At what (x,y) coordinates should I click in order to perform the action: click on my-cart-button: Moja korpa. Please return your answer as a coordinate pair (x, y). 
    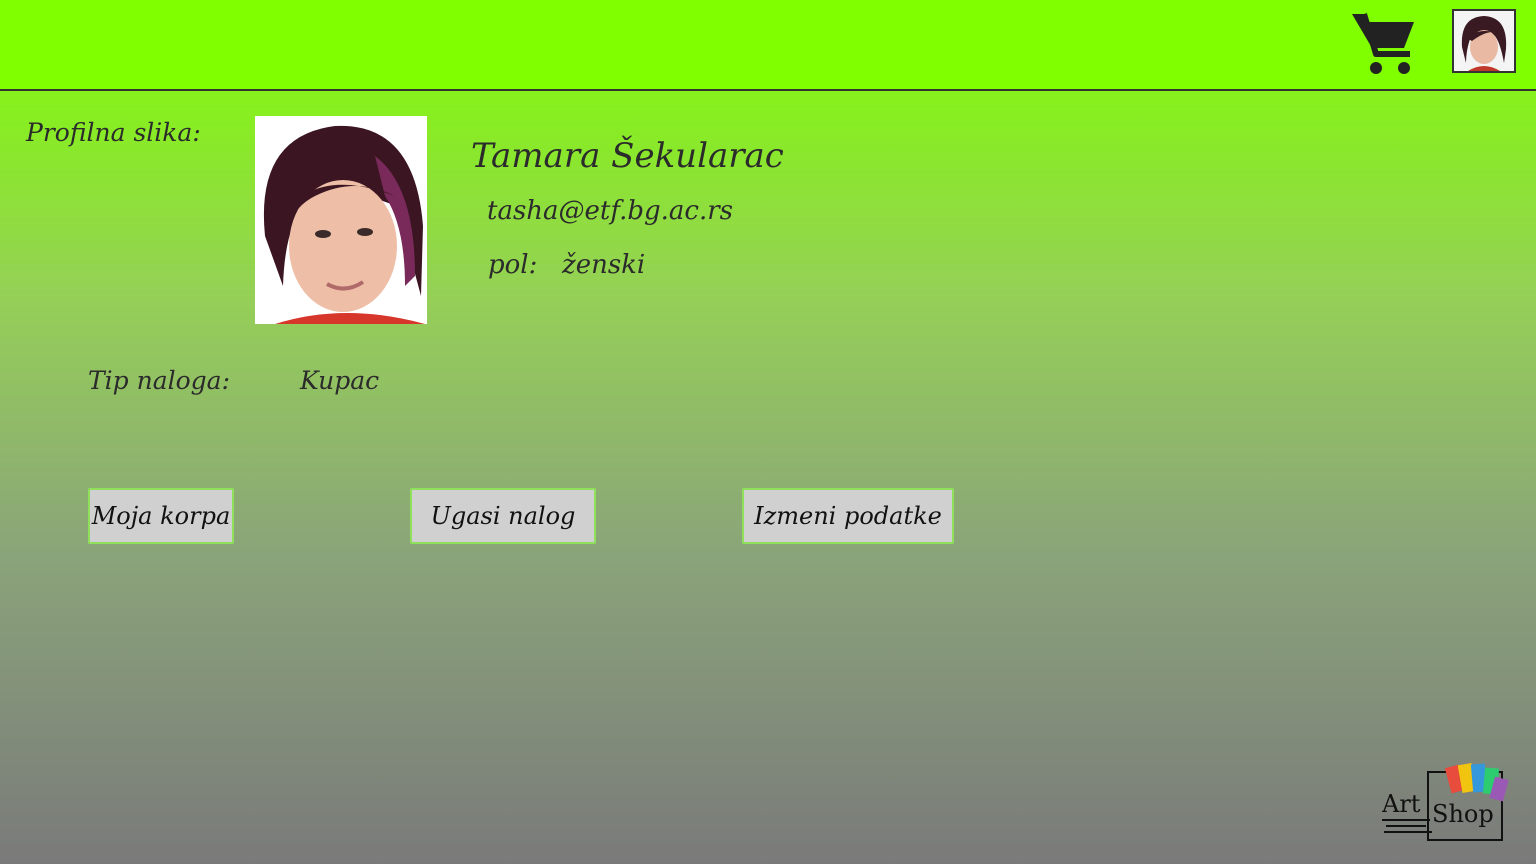
    Looking at the image, I should click on (161, 516).